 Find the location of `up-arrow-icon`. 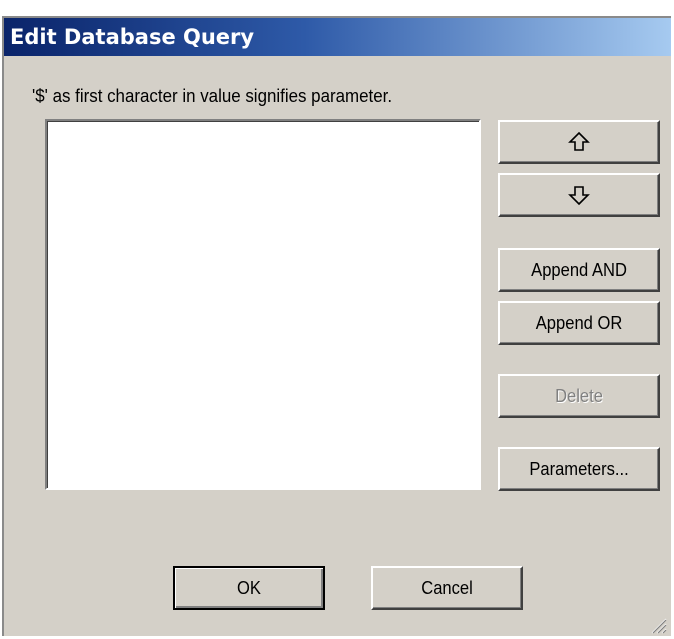

up-arrow-icon is located at coordinates (579, 142).